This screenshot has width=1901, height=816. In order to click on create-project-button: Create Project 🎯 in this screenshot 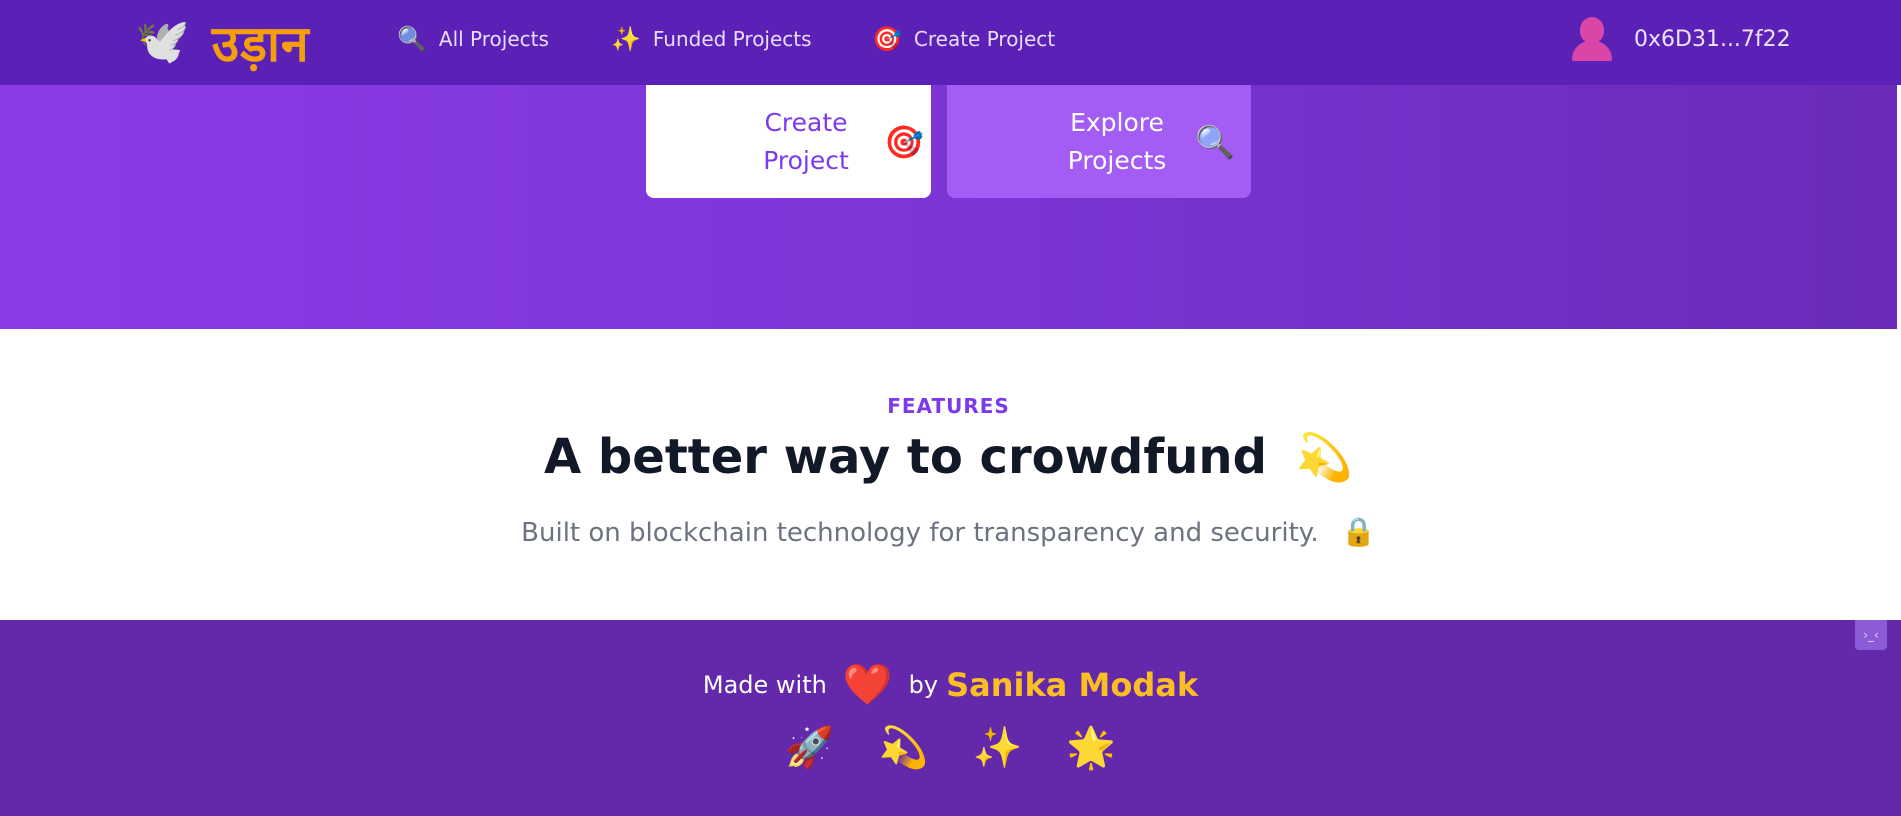, I will do `click(788, 141)`.